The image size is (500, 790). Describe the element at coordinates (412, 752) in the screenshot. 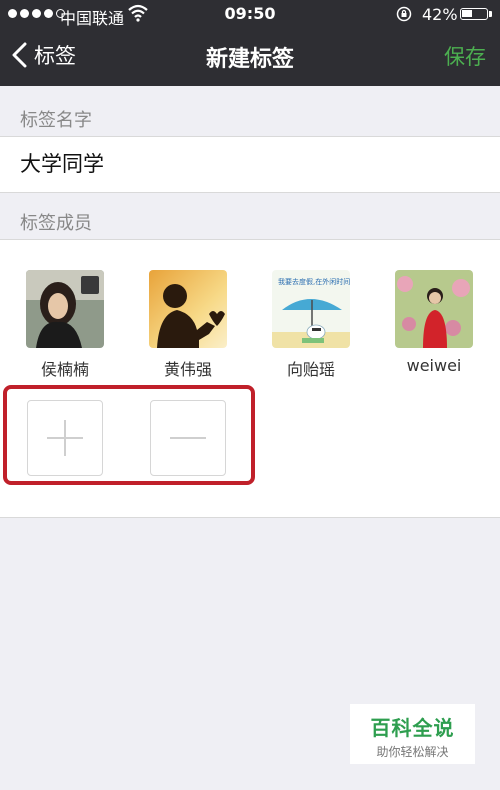

I see `watermark-subtitle: 助你轻松解决` at that location.